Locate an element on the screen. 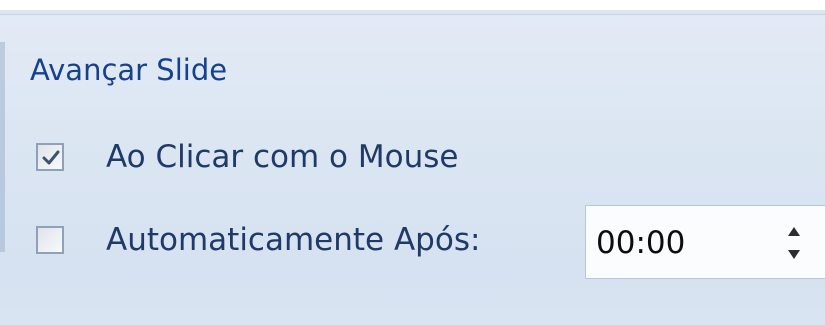 Image resolution: width=825 pixels, height=325 pixels. advance-slide-title: Avançar Slide is located at coordinates (129, 70).